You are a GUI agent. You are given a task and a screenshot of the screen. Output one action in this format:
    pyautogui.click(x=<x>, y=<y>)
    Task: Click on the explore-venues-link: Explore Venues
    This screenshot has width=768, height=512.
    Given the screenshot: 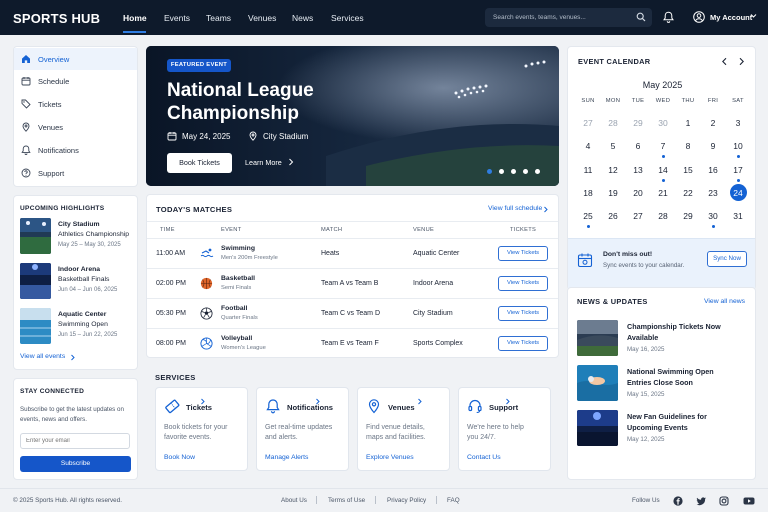 What is the action you would take?
    pyautogui.click(x=390, y=457)
    